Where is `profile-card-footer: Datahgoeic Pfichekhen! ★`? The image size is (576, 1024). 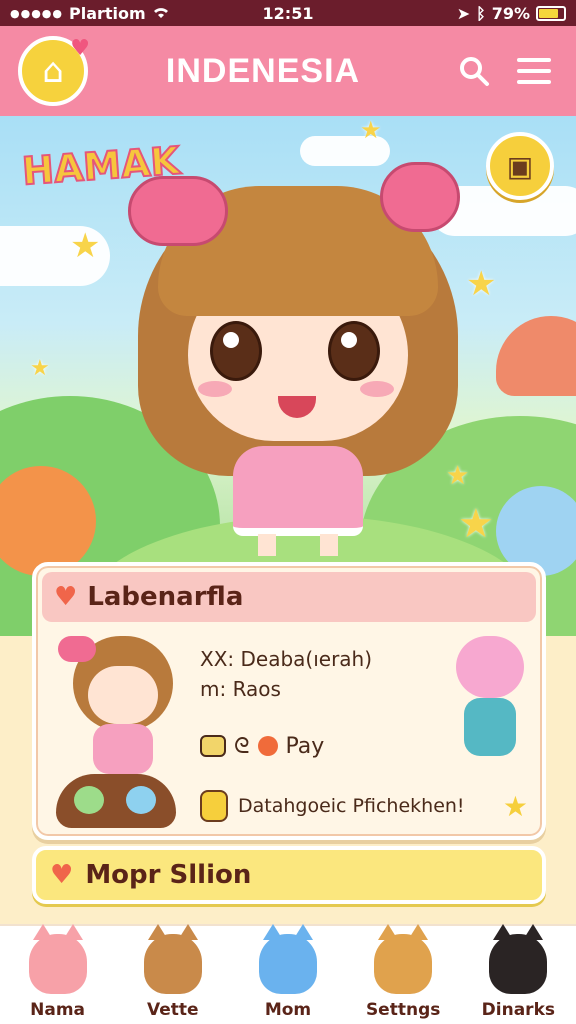
profile-card-footer: Datahgoeic Pfichekhen! ★ is located at coordinates (364, 806).